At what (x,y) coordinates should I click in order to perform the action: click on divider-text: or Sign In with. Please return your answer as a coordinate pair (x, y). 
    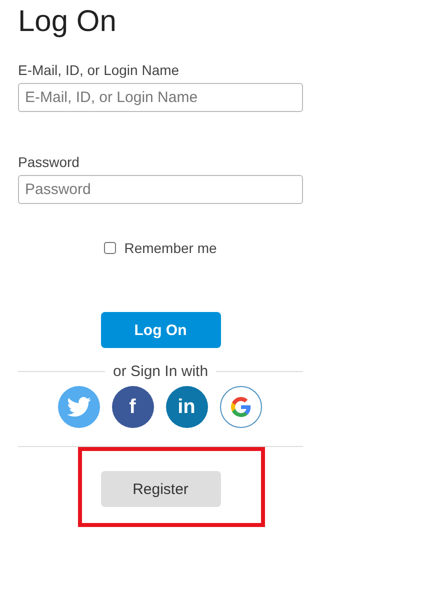
    Looking at the image, I should click on (160, 371).